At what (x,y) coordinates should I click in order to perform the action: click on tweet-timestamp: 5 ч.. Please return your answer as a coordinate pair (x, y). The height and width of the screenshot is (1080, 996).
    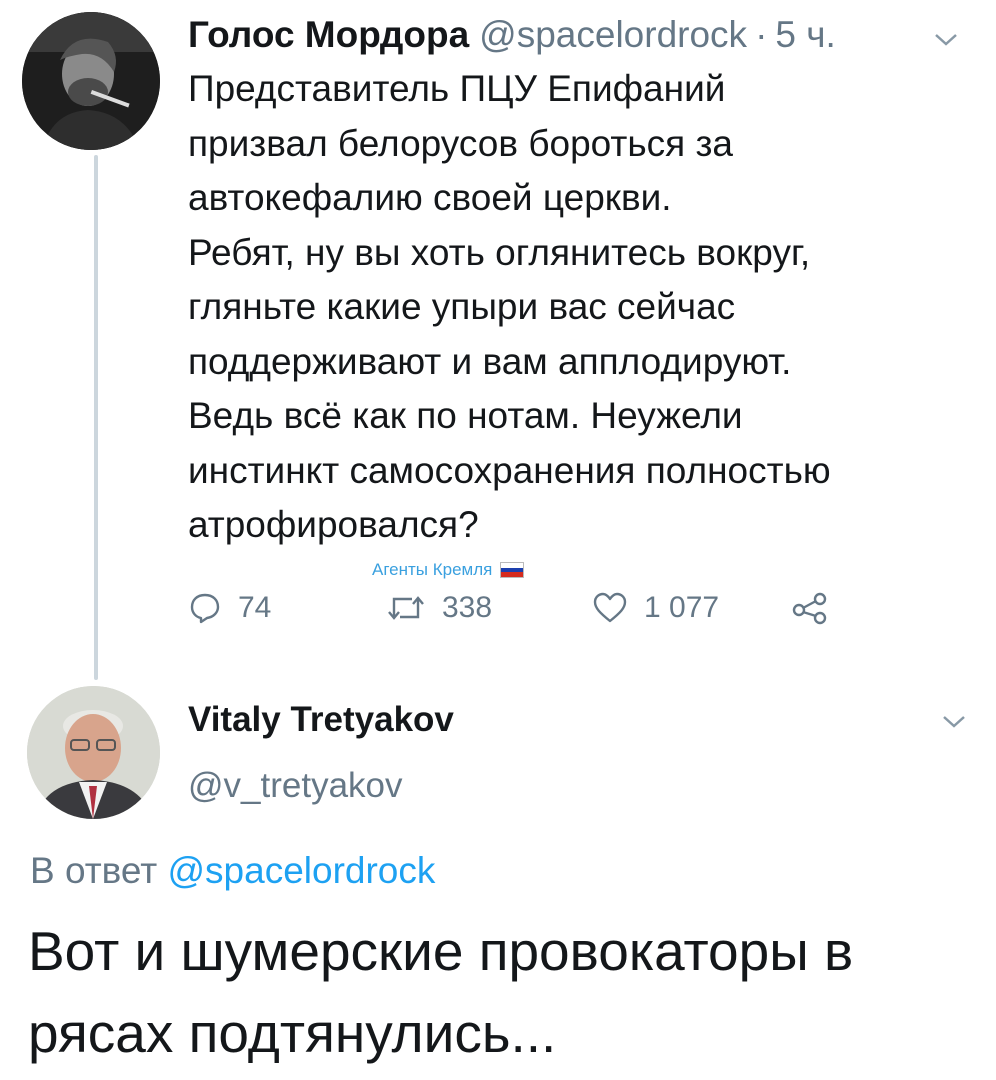
    Looking at the image, I should click on (805, 35).